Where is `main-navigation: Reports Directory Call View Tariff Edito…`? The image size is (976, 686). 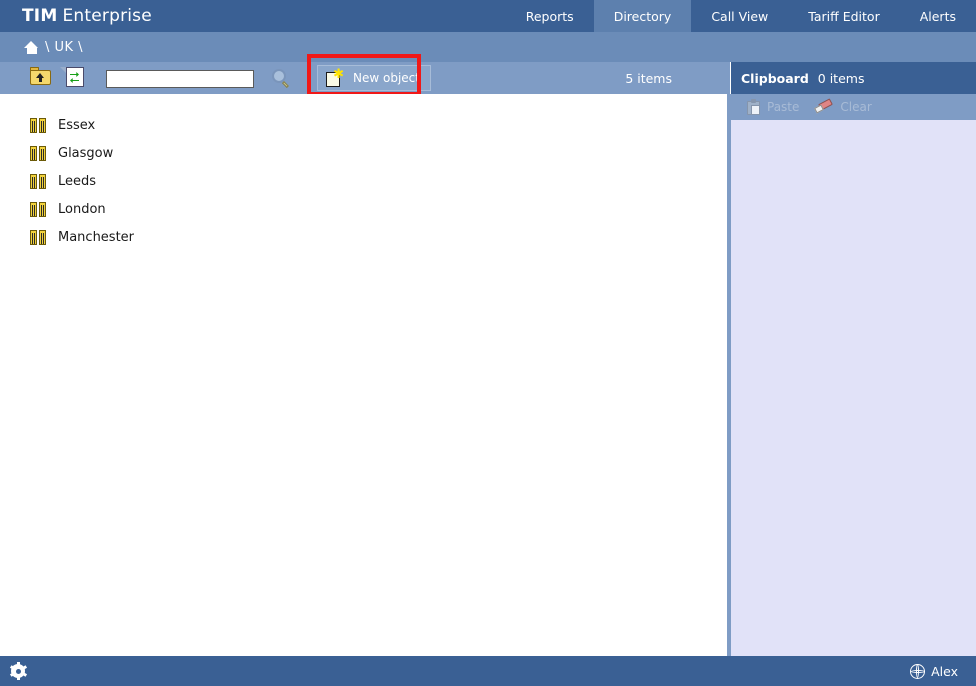
main-navigation: Reports Directory Call View Tariff Edito… is located at coordinates (741, 16).